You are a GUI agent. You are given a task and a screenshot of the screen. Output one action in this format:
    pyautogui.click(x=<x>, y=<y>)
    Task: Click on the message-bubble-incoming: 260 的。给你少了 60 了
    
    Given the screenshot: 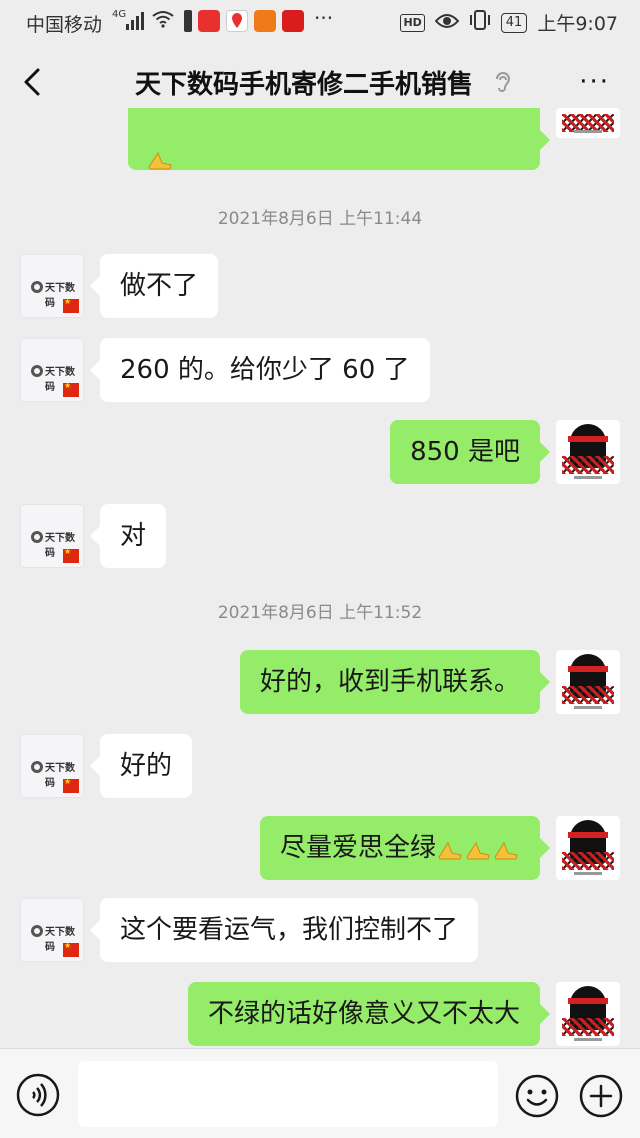 What is the action you would take?
    pyautogui.click(x=260, y=370)
    